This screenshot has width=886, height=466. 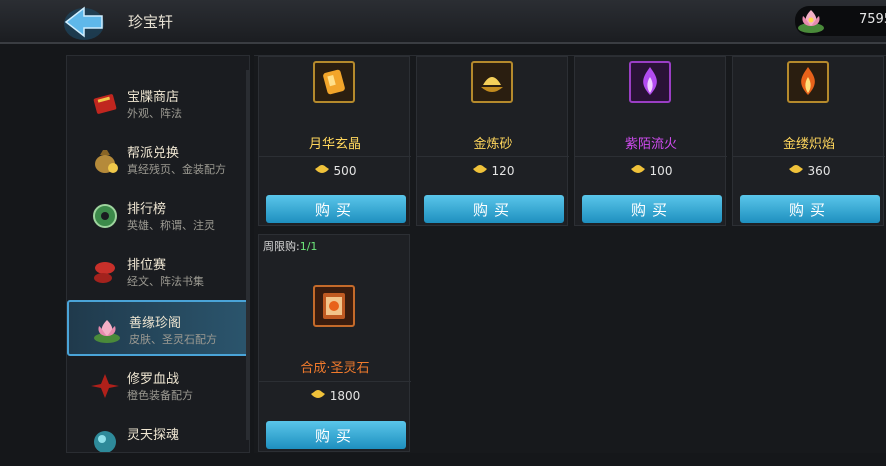 What do you see at coordinates (108, 330) in the screenshot?
I see `lotus-icon` at bounding box center [108, 330].